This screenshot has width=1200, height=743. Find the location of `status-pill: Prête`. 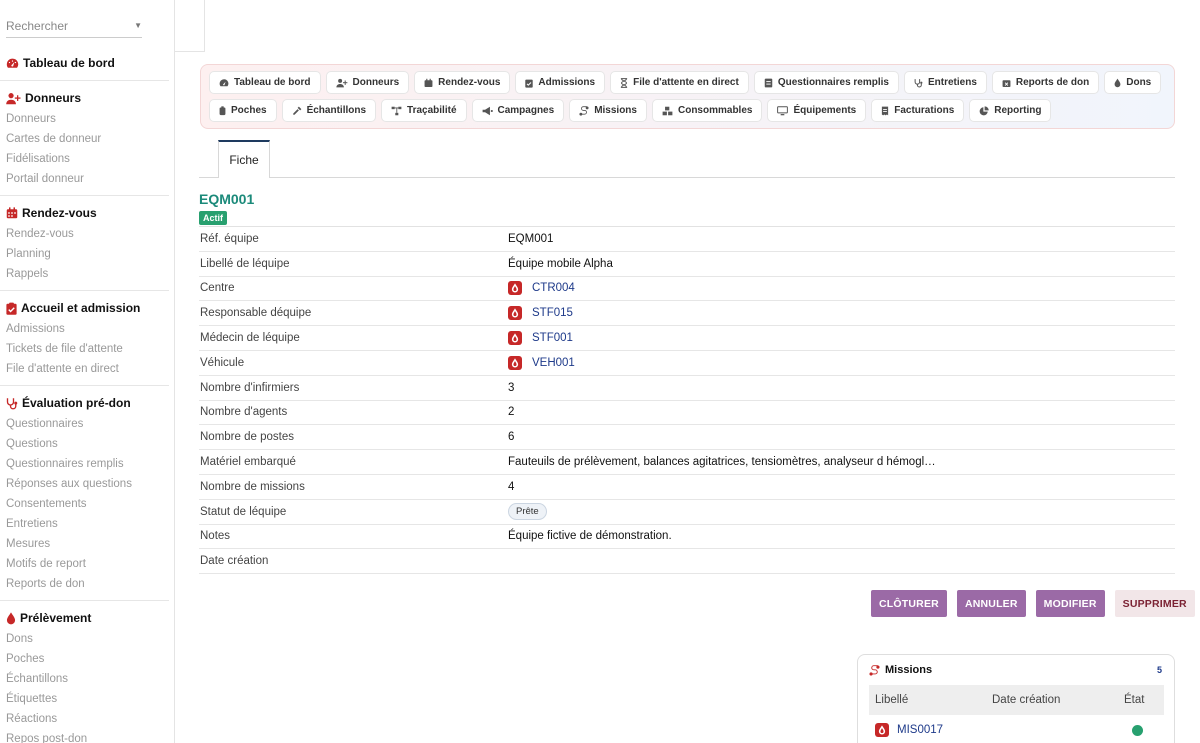

status-pill: Prête is located at coordinates (527, 512).